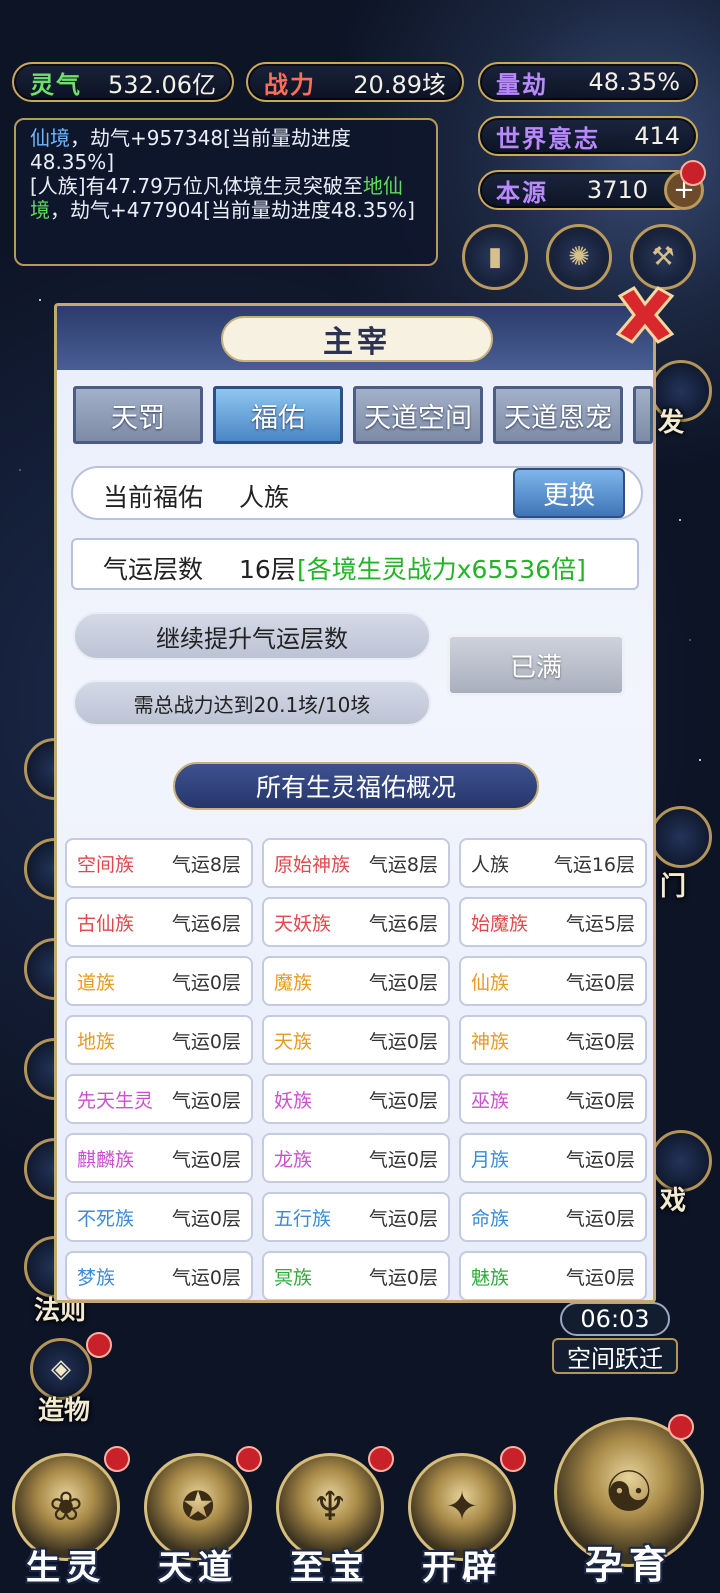  I want to click on full-button: 已满, so click(536, 665).